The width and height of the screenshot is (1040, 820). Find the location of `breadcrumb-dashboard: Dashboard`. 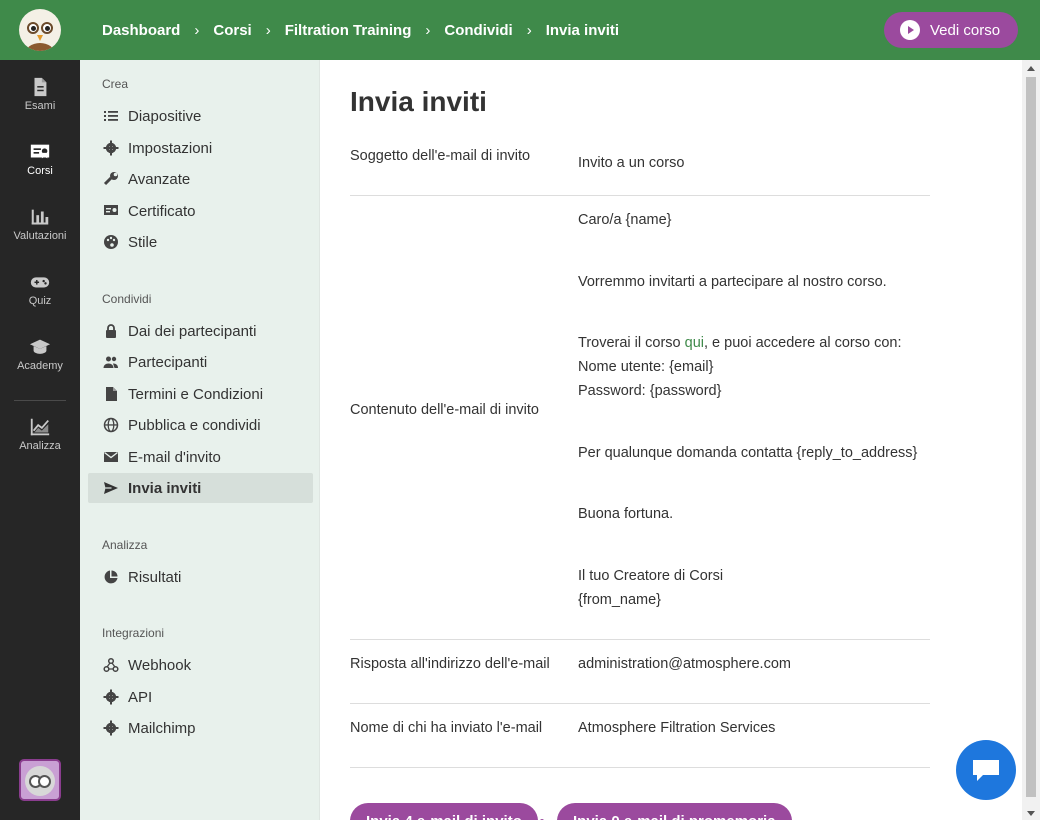

breadcrumb-dashboard: Dashboard is located at coordinates (141, 30).